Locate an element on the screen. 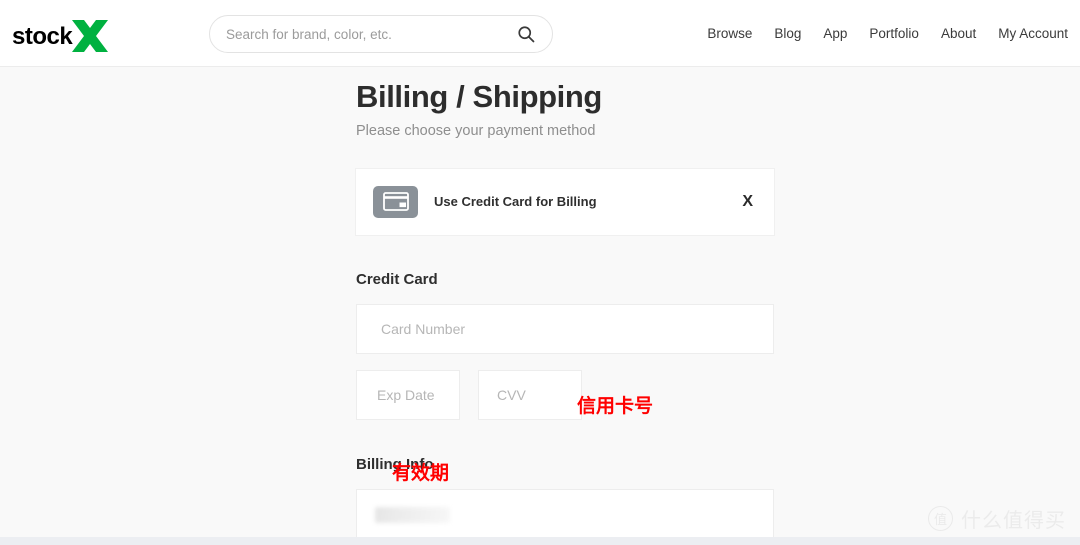 This screenshot has height=545, width=1080. credit-card-icon is located at coordinates (395, 201).